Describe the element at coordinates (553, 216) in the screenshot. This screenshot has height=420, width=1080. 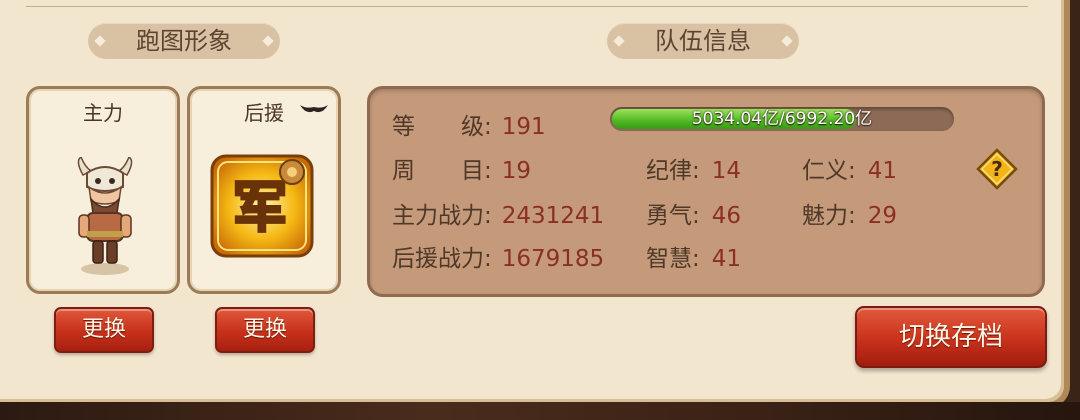
I see `stat-value: 2431241` at that location.